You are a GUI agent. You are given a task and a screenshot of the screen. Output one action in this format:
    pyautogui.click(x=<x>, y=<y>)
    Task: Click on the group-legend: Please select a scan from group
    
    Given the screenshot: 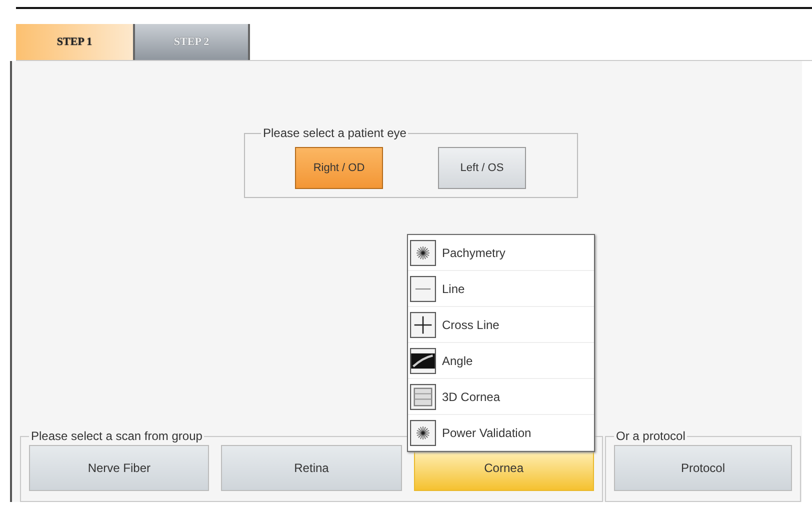 What is the action you would take?
    pyautogui.click(x=116, y=436)
    